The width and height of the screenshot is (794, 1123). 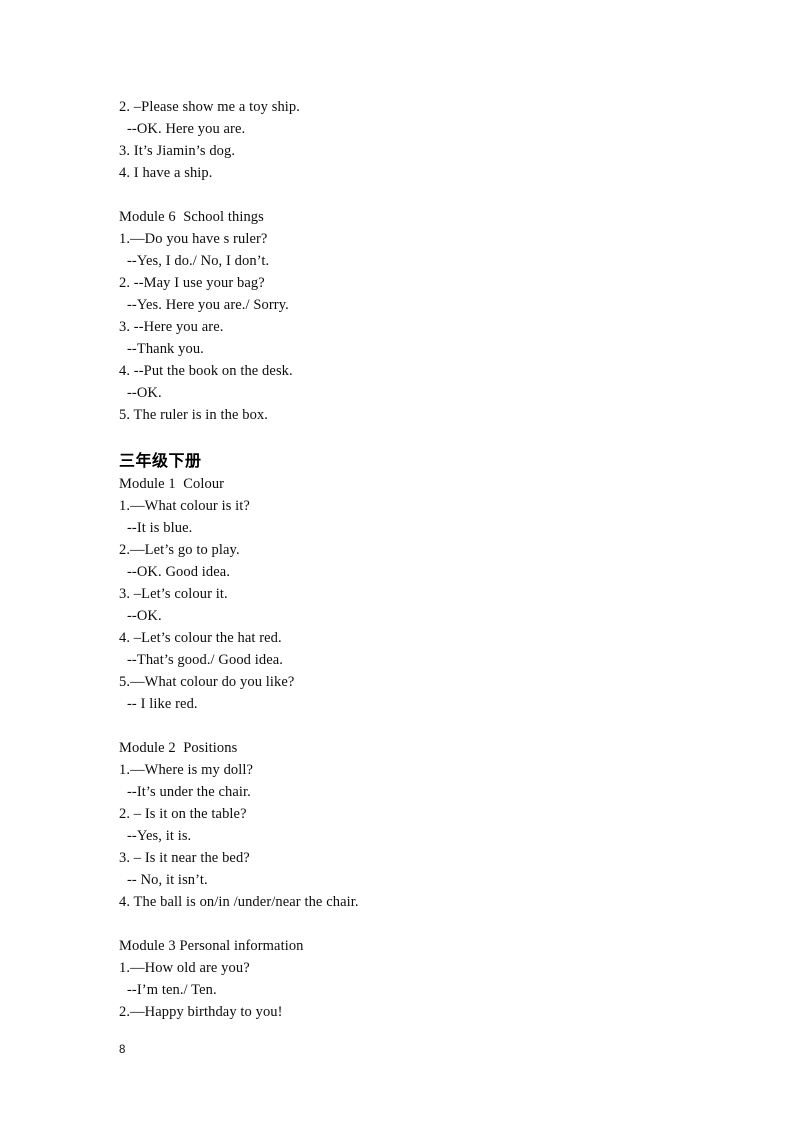 What do you see at coordinates (162, 704) in the screenshot?
I see `answer-line: -- I like red.` at bounding box center [162, 704].